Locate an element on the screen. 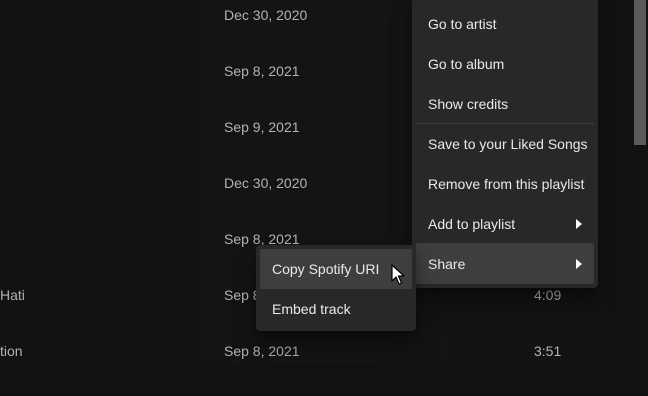 This screenshot has height=396, width=648. menu-item-label: Add to playlist is located at coordinates (472, 224).